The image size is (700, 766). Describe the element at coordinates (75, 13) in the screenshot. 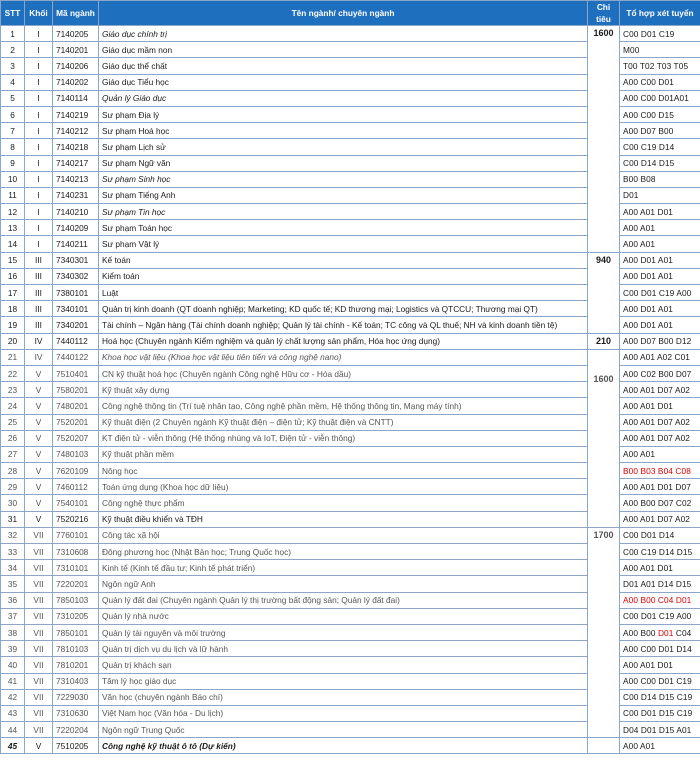

I see `header-ma-nganh: Mã ngành` at that location.